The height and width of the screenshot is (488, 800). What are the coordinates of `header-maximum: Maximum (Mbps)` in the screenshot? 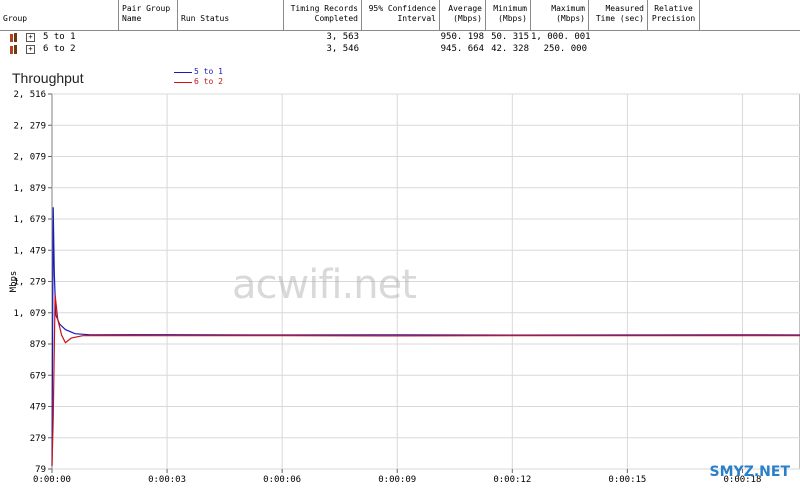 It's located at (560, 15).